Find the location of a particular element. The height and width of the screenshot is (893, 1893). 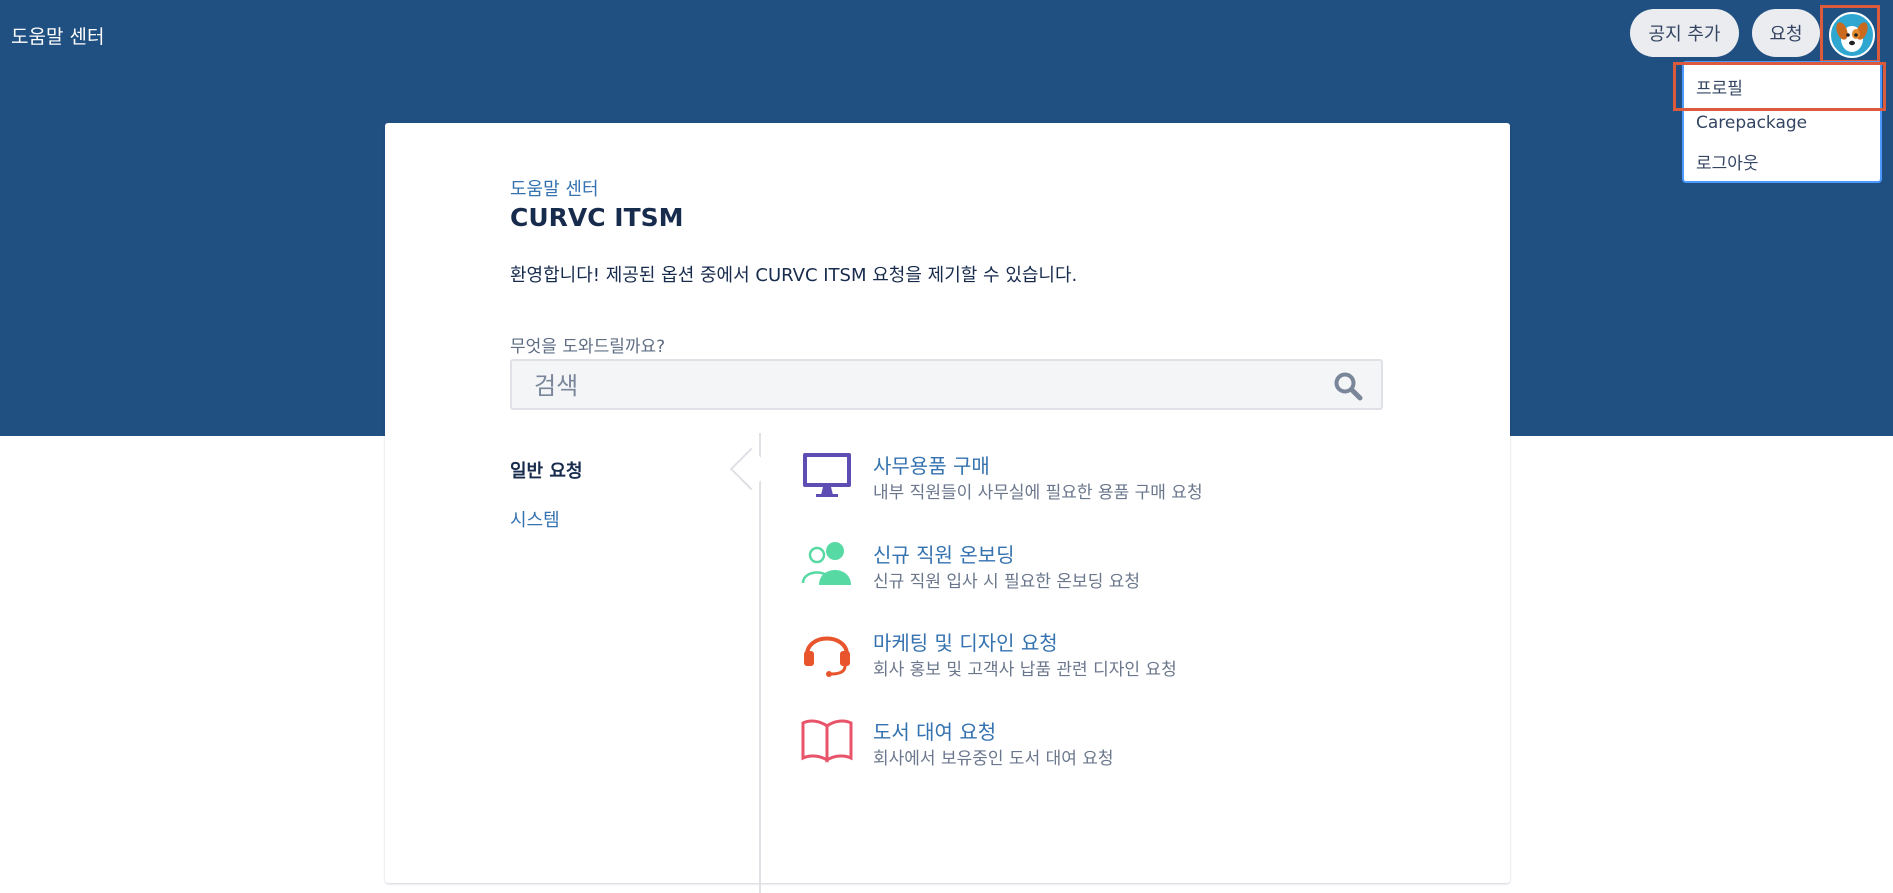

search-label: 무엇을 도와드릴까요? is located at coordinates (588, 347).